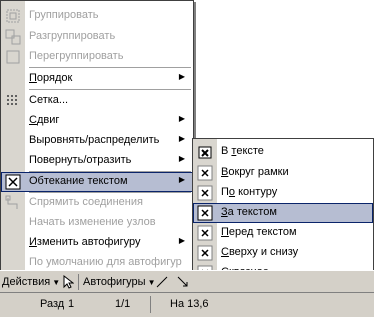  Describe the element at coordinates (205, 253) in the screenshot. I see `top-bottom-wrap-icon` at that location.